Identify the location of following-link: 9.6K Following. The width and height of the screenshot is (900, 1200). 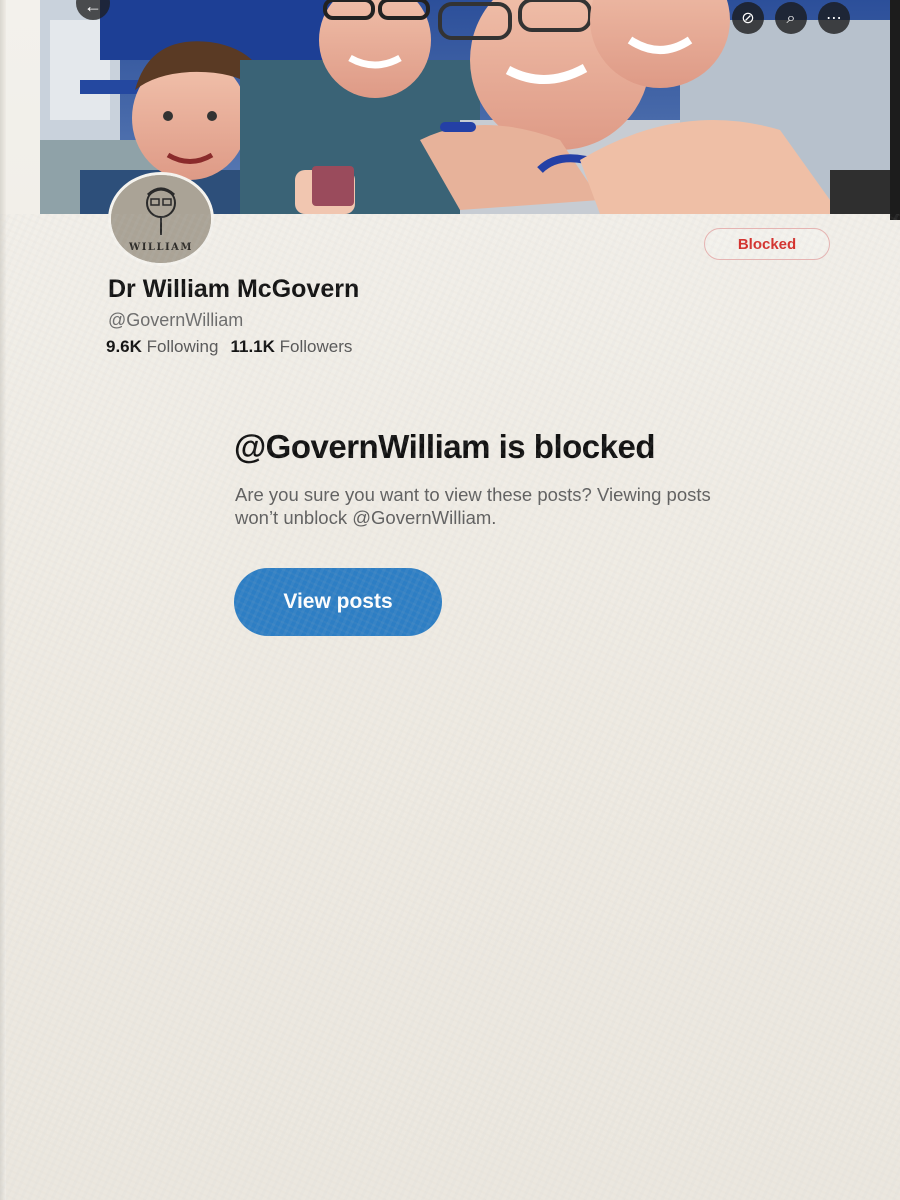
(162, 346).